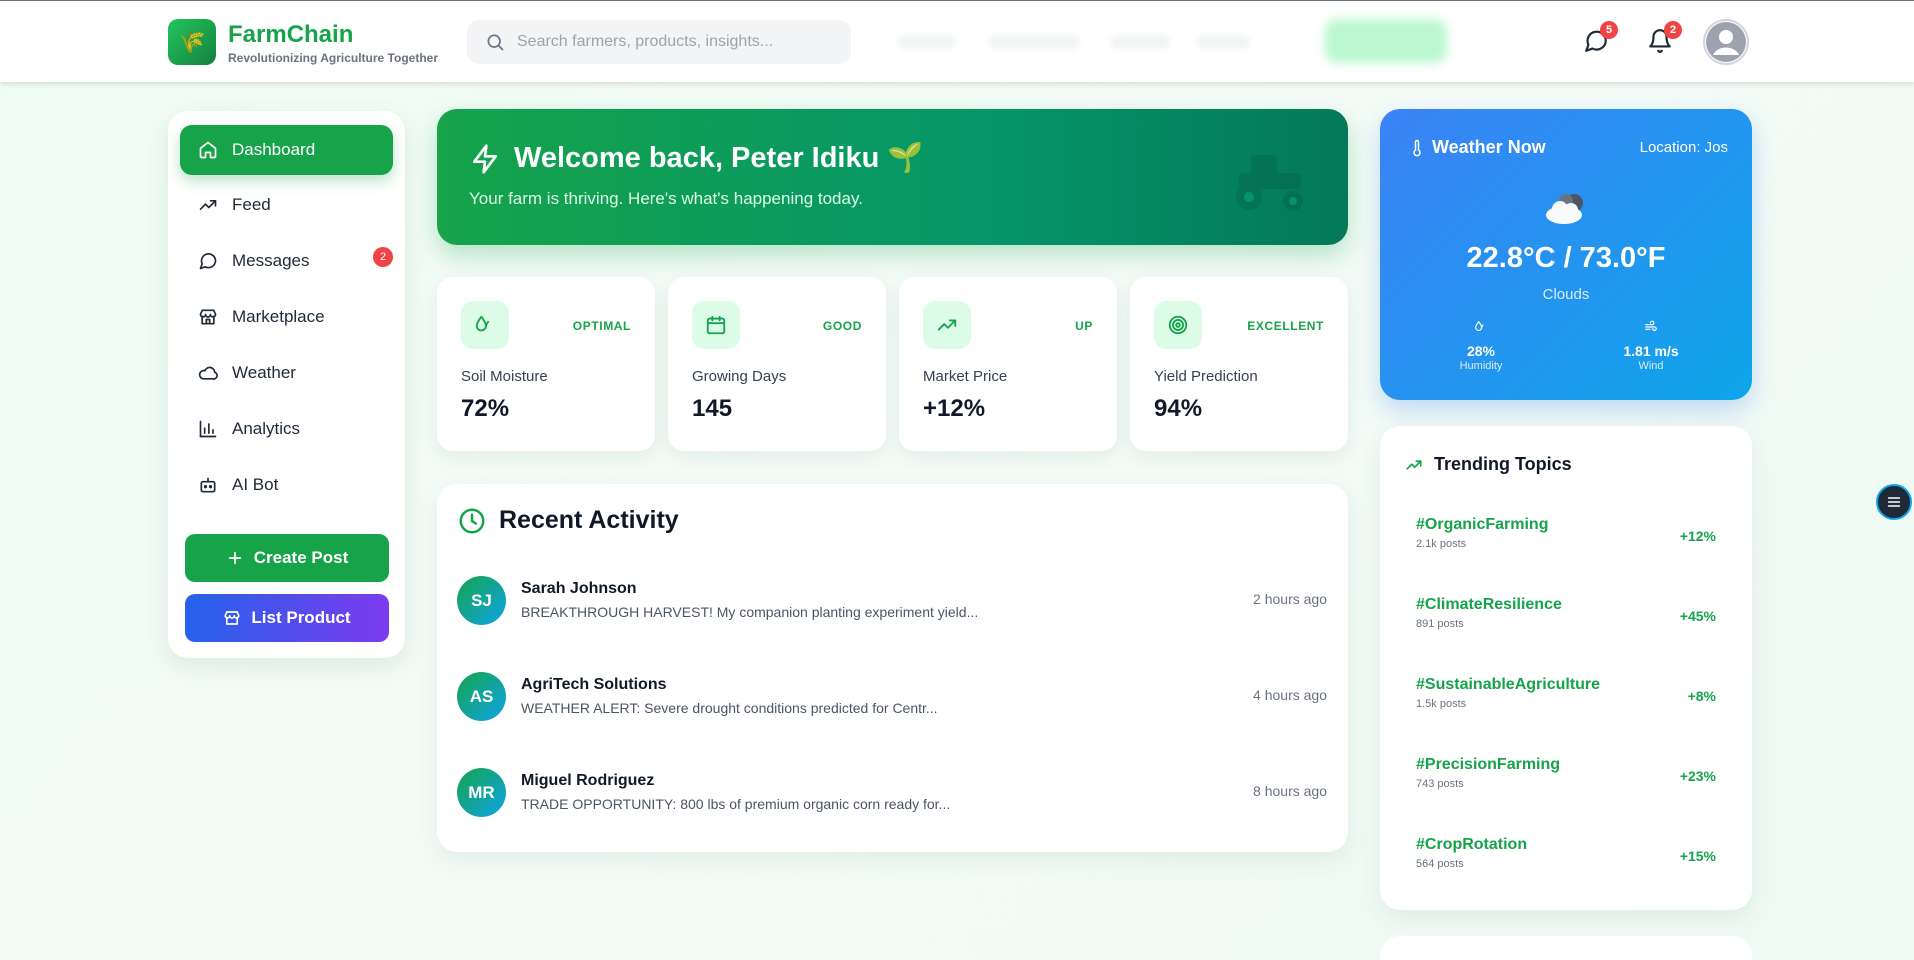 Image resolution: width=1914 pixels, height=960 pixels. What do you see at coordinates (481, 696) in the screenshot?
I see `avatar: AS` at bounding box center [481, 696].